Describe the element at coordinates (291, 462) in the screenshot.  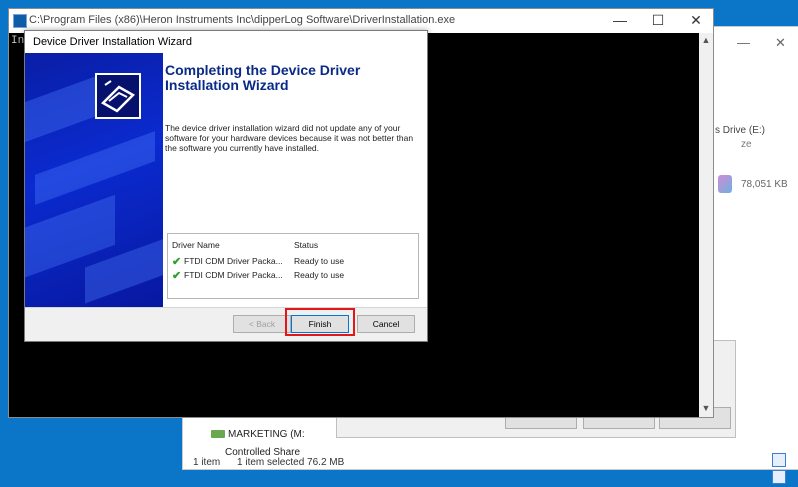
I see `status-selection: 1 item selected 76.2 MB` at that location.